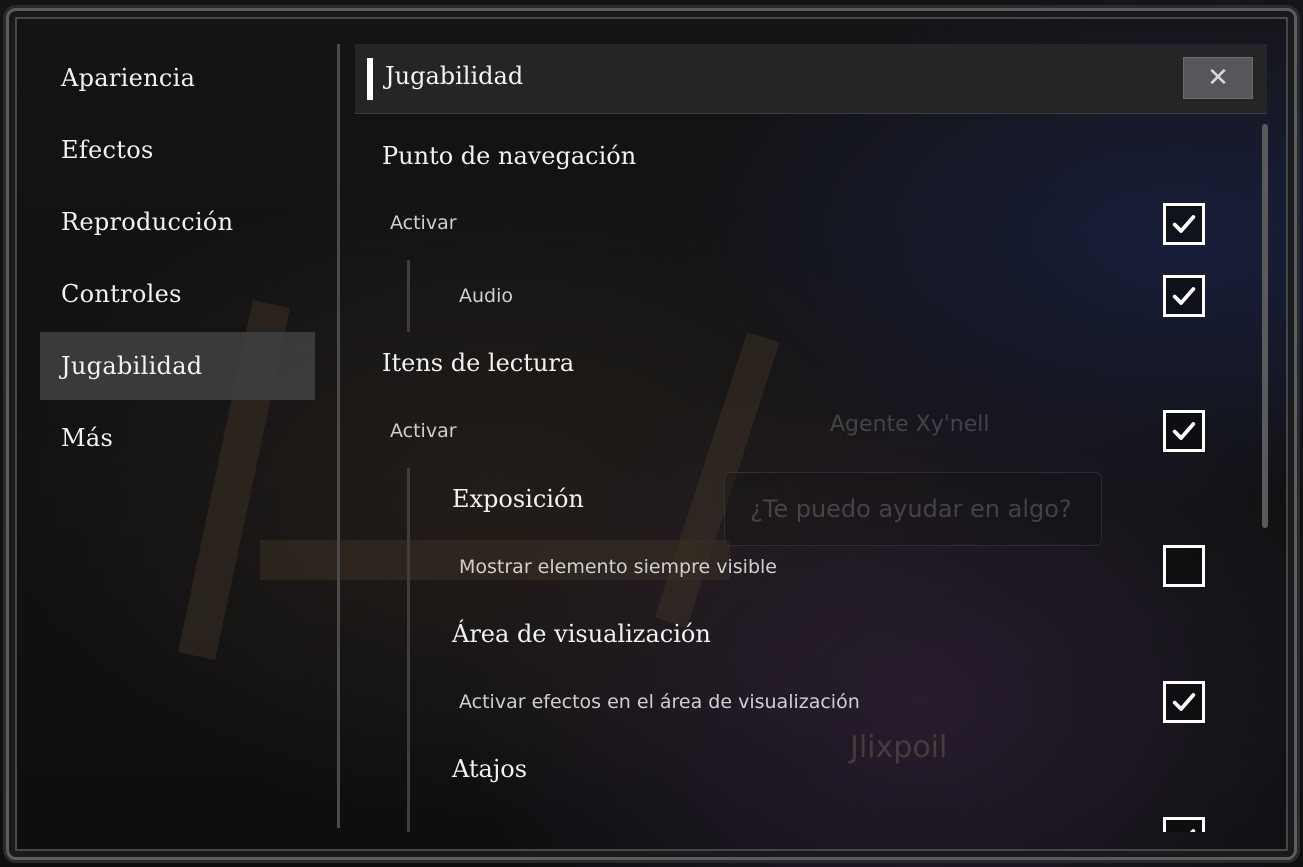 This screenshot has height=867, width=1303. Describe the element at coordinates (177, 150) in the screenshot. I see `sidebar-item-efectos: Efectos` at that location.